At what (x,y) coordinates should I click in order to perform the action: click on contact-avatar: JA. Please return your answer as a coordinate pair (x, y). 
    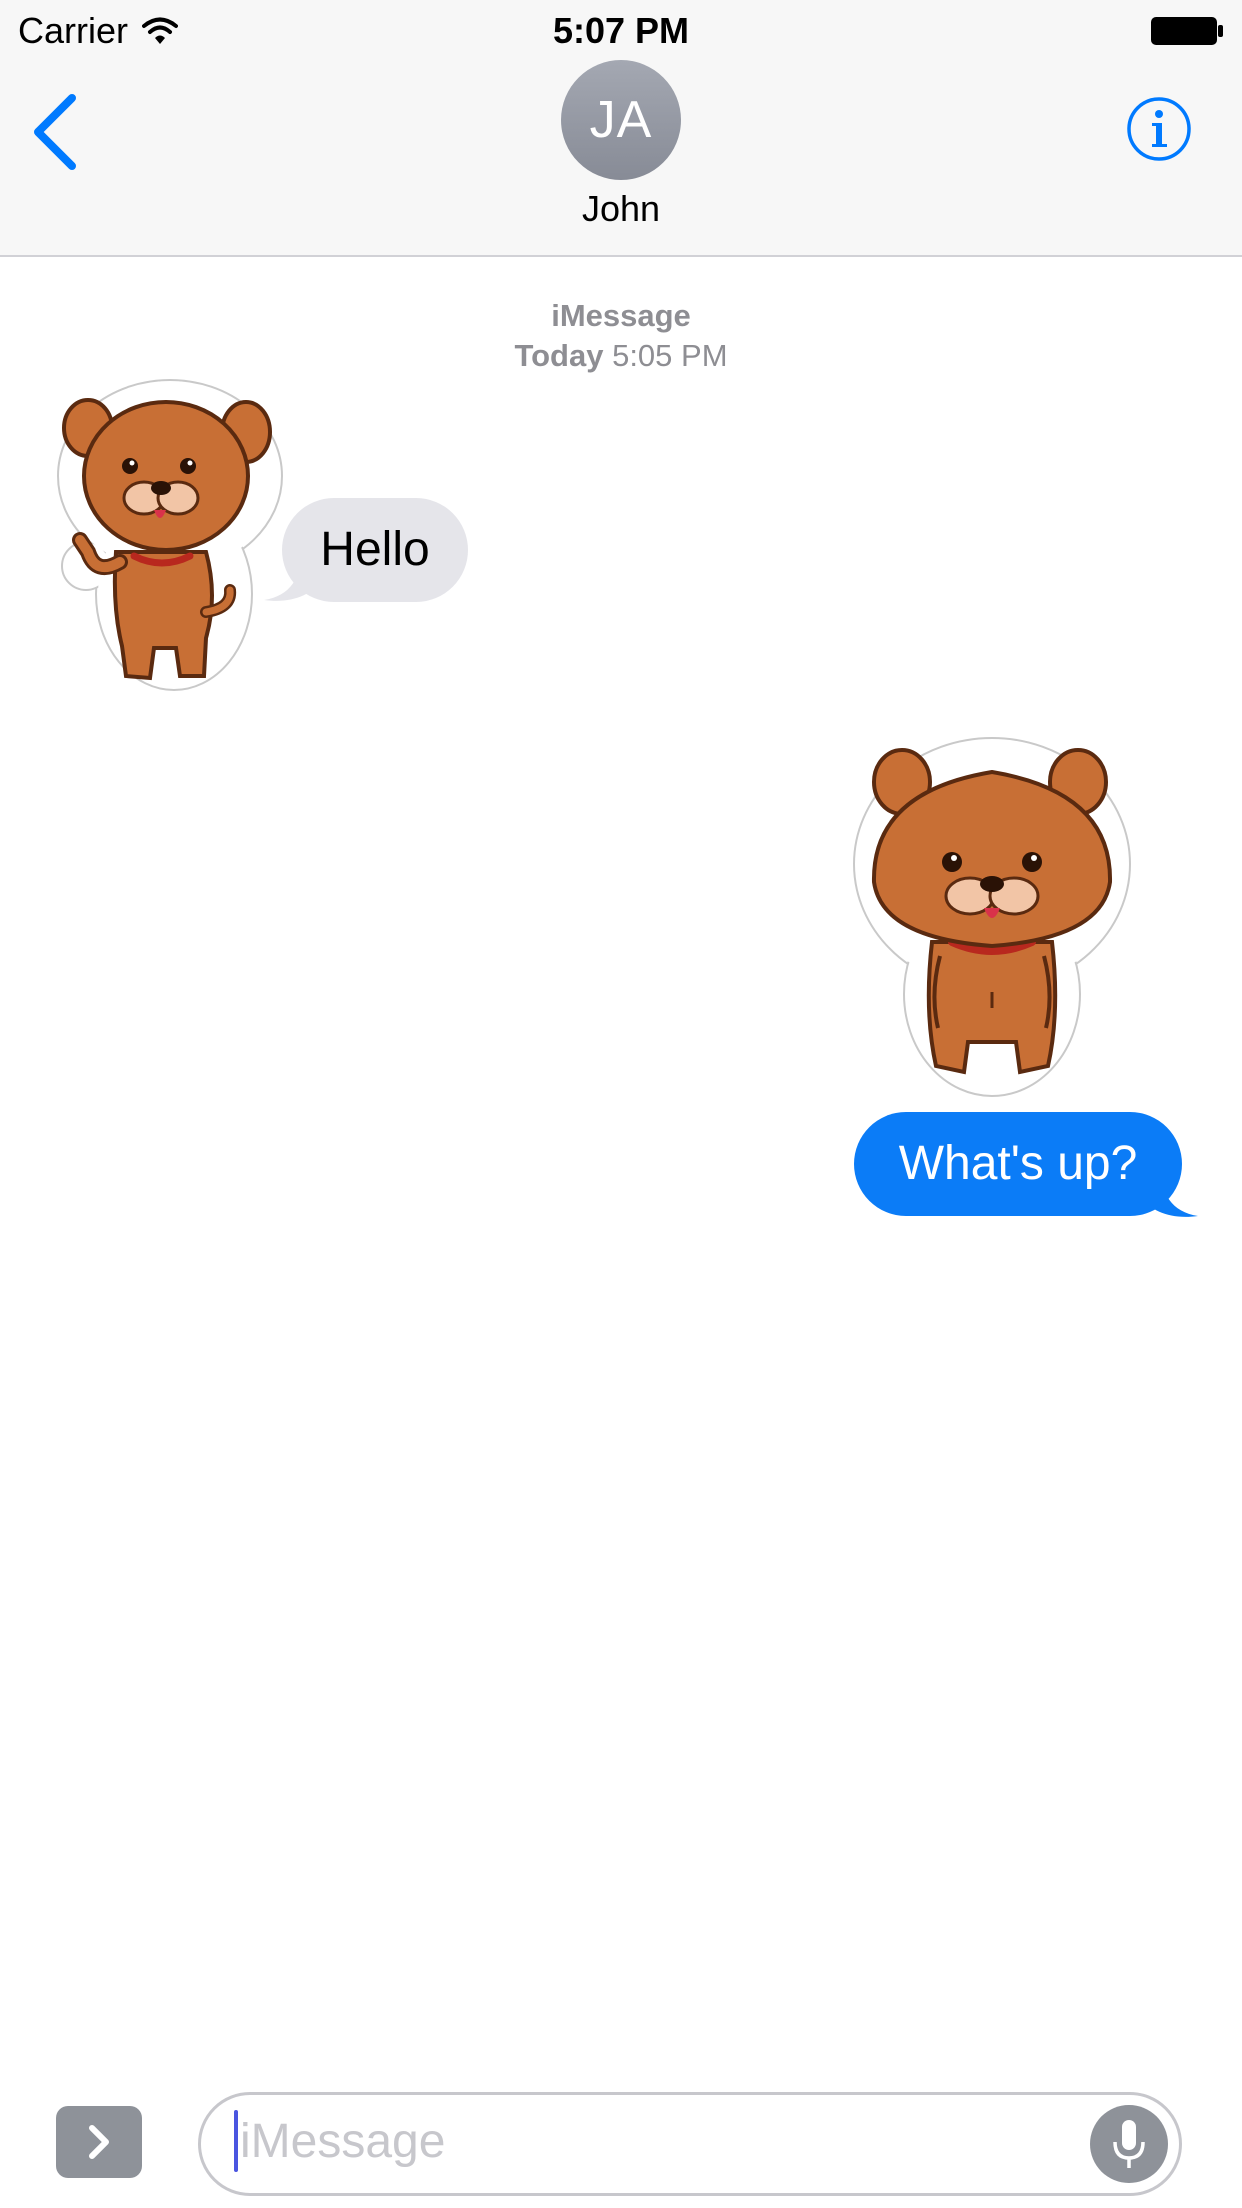
    Looking at the image, I should click on (621, 120).